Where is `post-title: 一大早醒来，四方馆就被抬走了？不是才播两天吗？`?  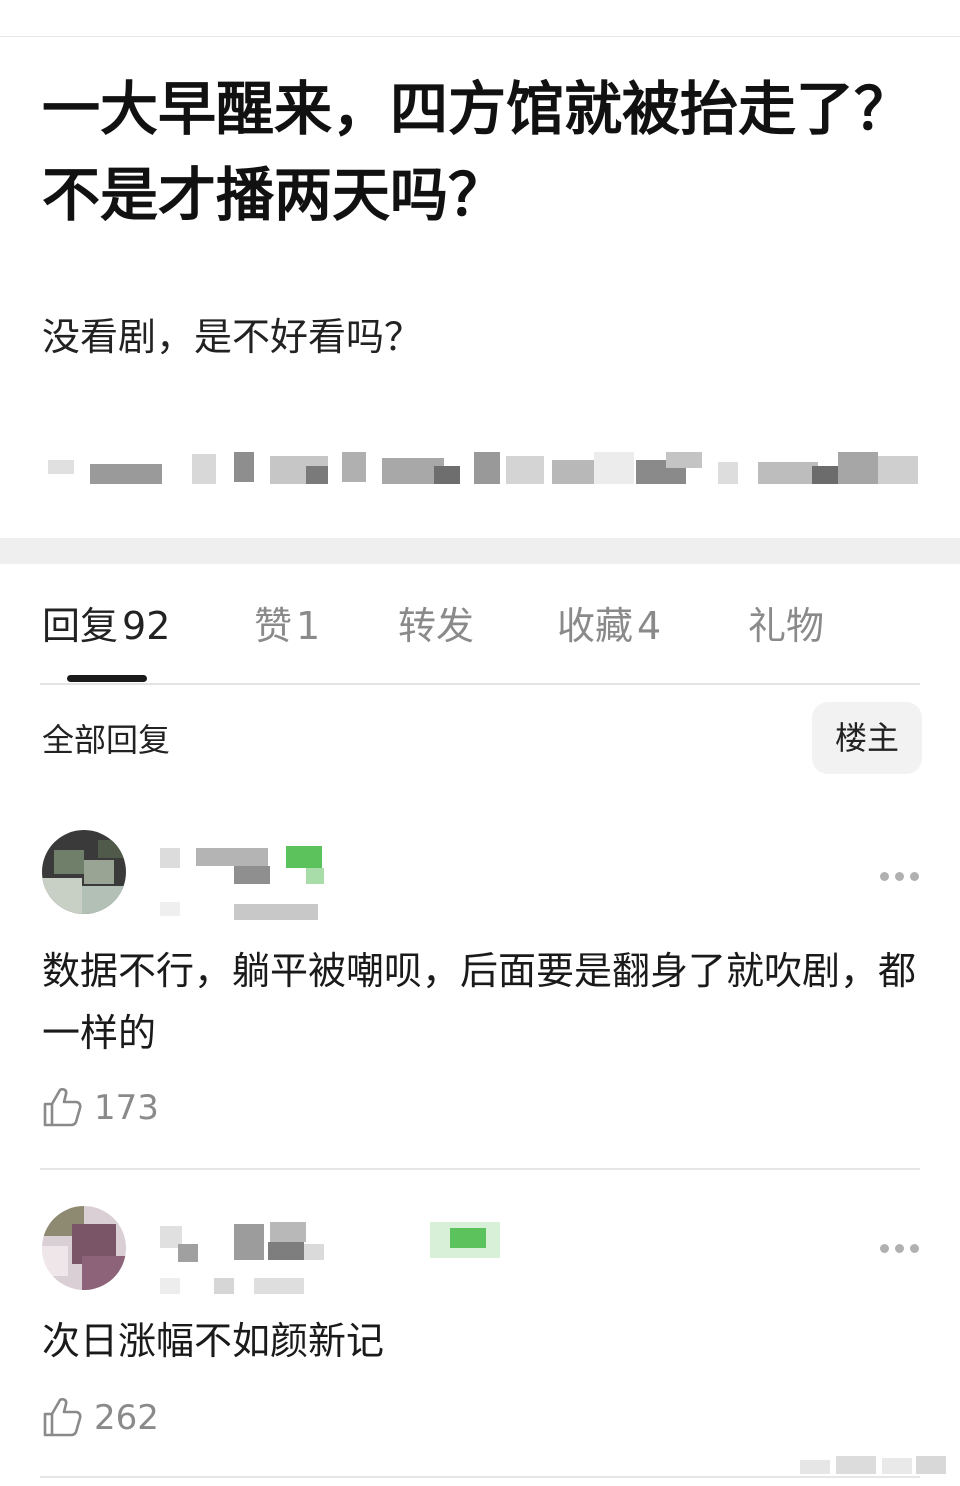
post-title: 一大早醒来，四方馆就被抬走了？不是才播两天吗？ is located at coordinates (477, 152).